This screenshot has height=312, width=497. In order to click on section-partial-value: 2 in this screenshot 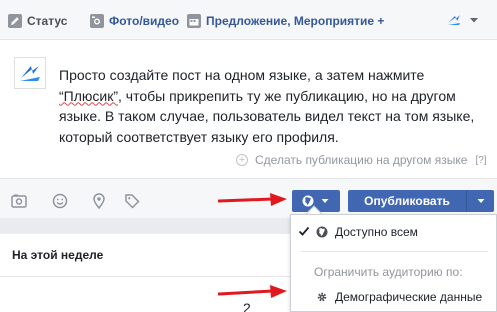, I will do `click(247, 306)`.